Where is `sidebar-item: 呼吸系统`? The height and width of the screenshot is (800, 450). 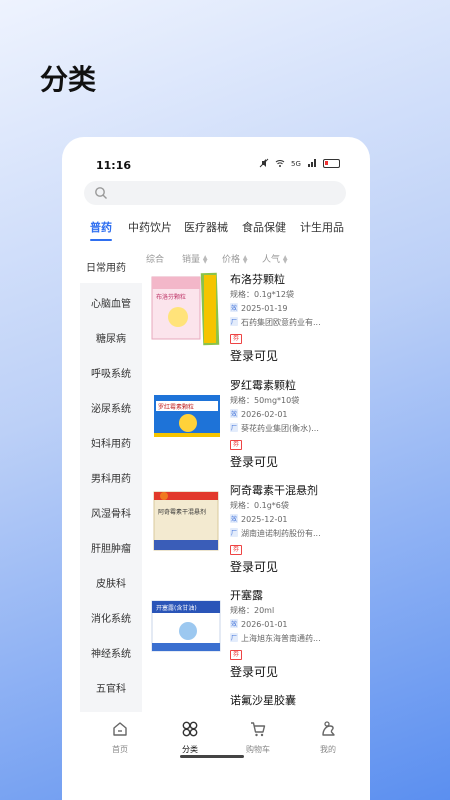
sidebar-item: 呼吸系统 is located at coordinates (111, 372).